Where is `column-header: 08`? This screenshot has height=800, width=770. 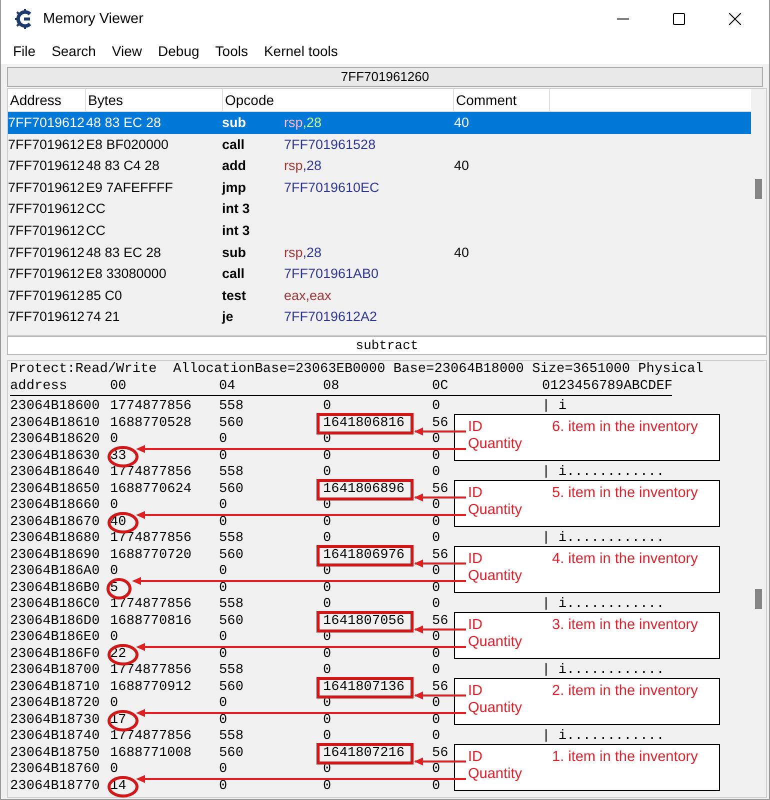
column-header: 08 is located at coordinates (331, 386).